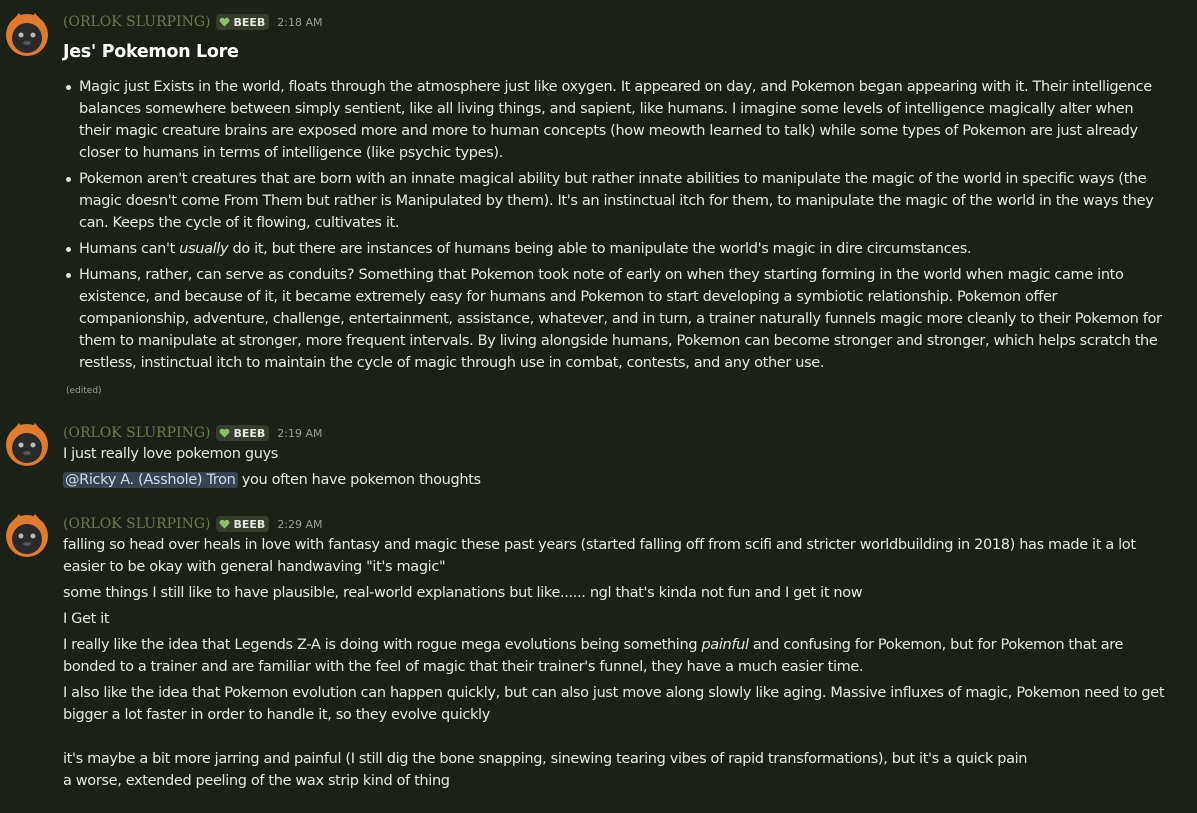 Image resolution: width=1197 pixels, height=813 pixels. What do you see at coordinates (84, 391) in the screenshot?
I see `edited-label: (edited)` at bounding box center [84, 391].